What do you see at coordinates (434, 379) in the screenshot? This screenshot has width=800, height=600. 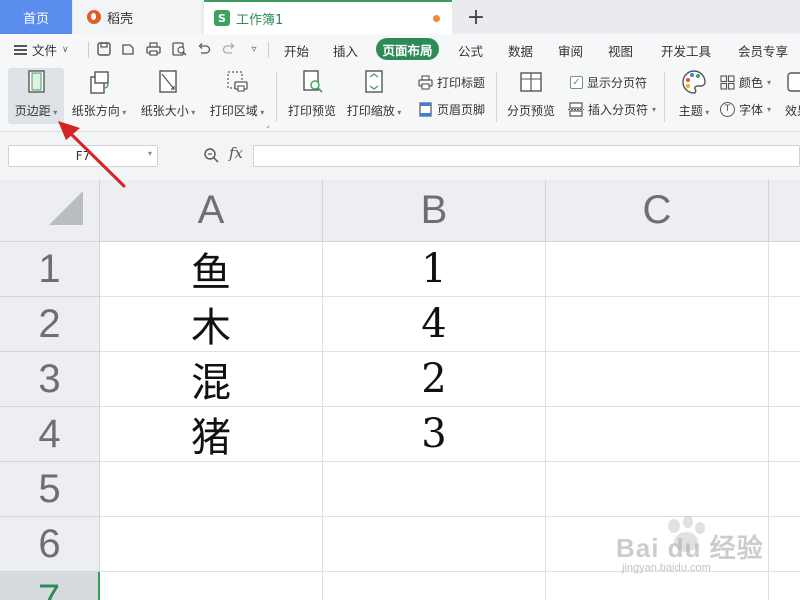 I see `cell-b3: 2` at bounding box center [434, 379].